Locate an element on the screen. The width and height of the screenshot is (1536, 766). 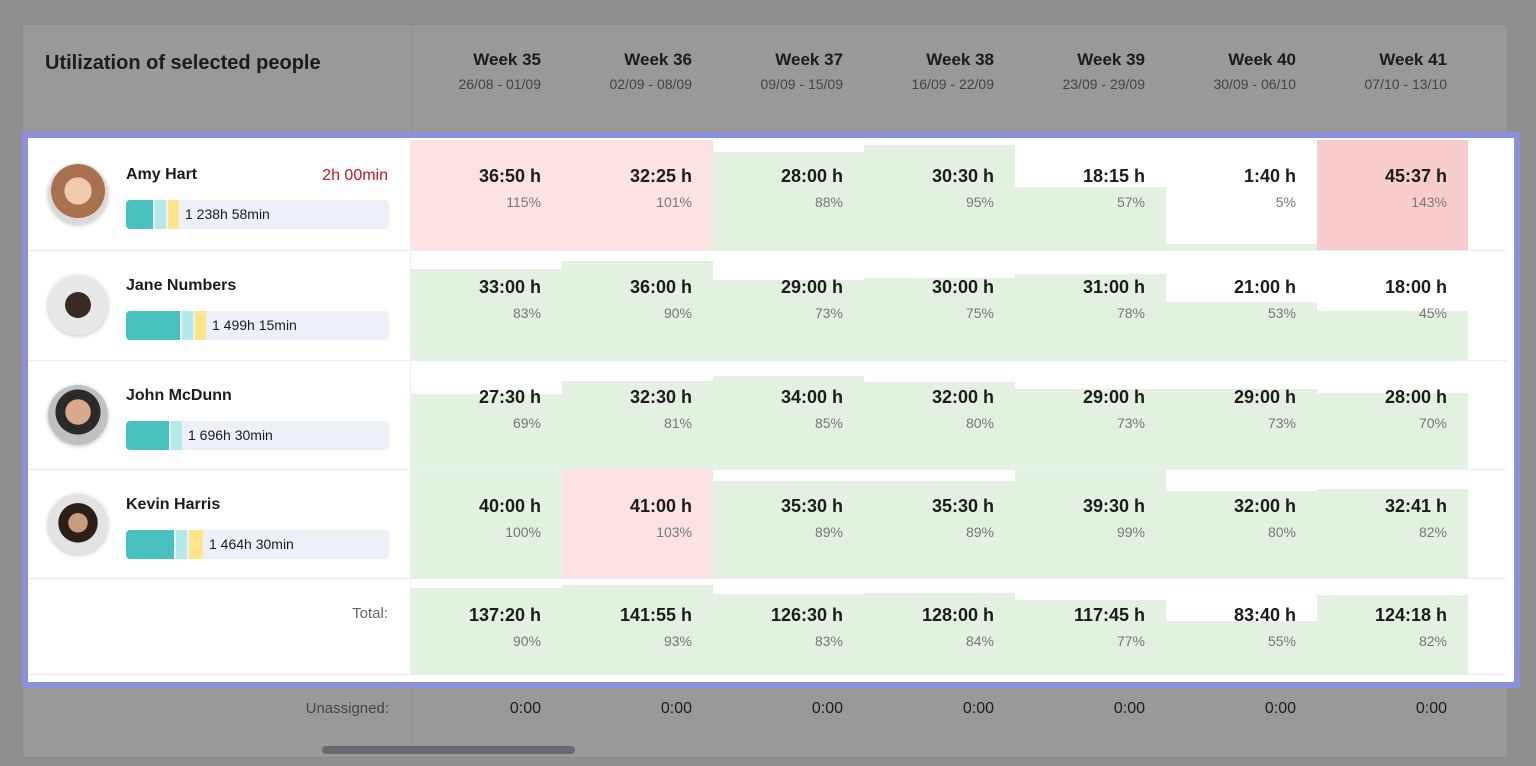
hours-value: 30:30 h is located at coordinates (962, 176).